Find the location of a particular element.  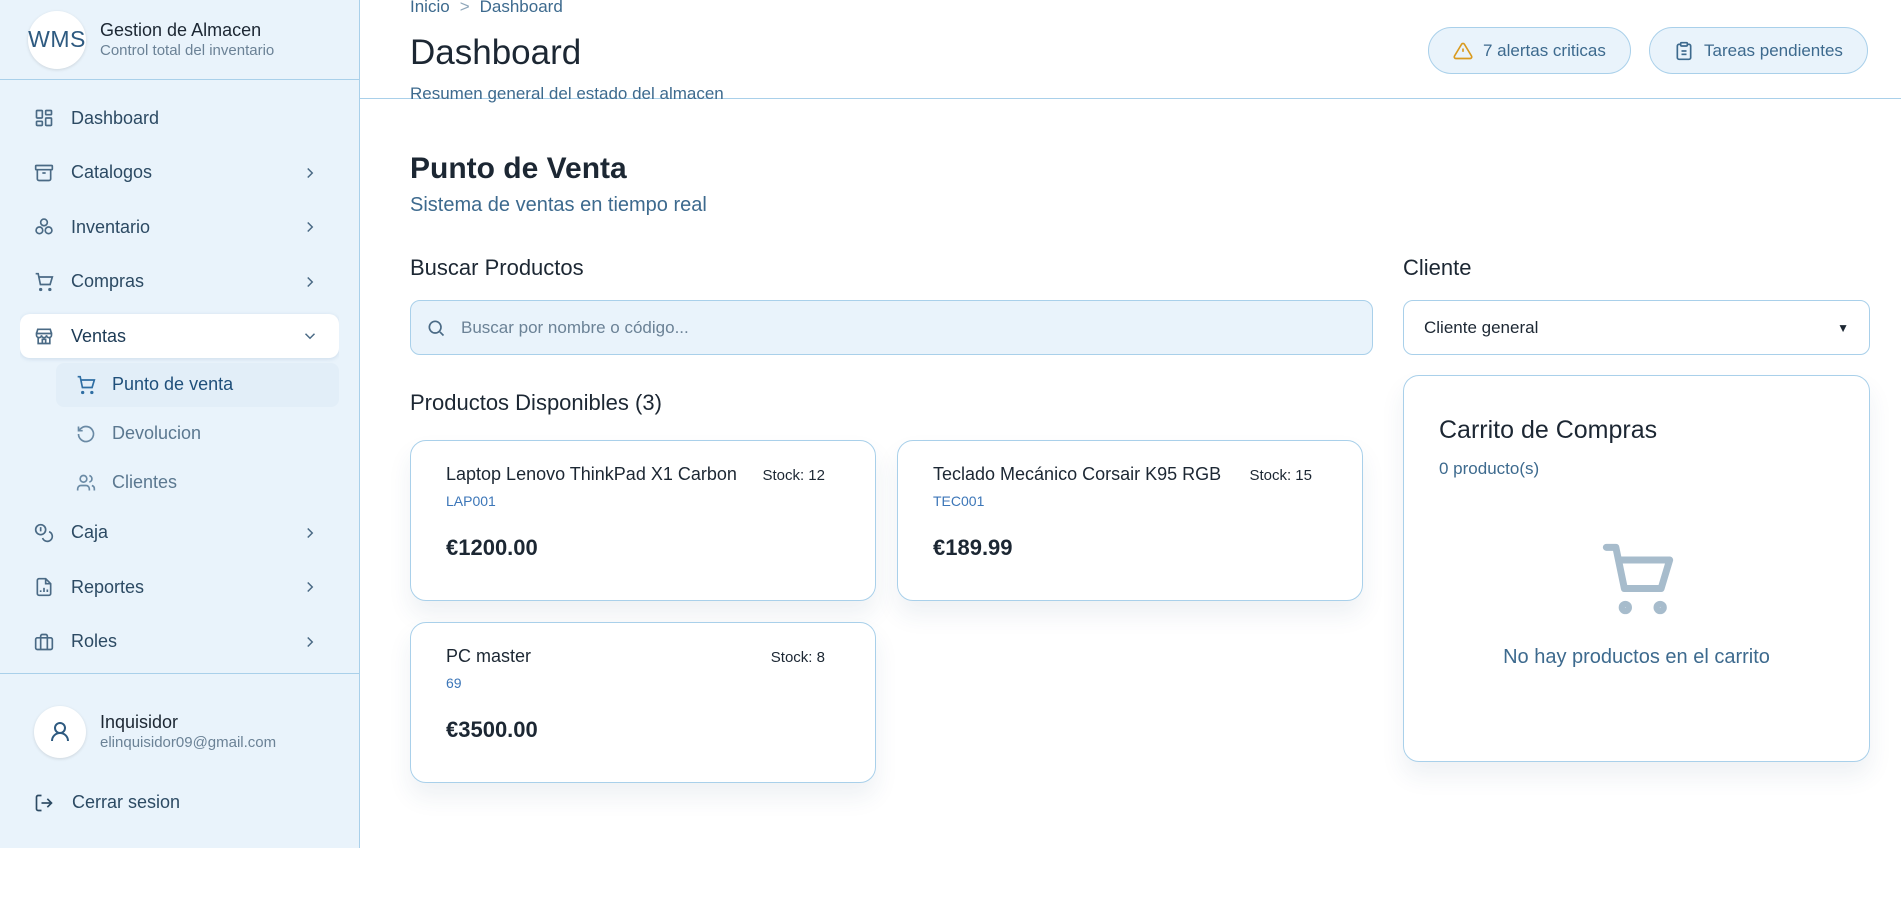

sidebar-item-label: Caja is located at coordinates (90, 532).